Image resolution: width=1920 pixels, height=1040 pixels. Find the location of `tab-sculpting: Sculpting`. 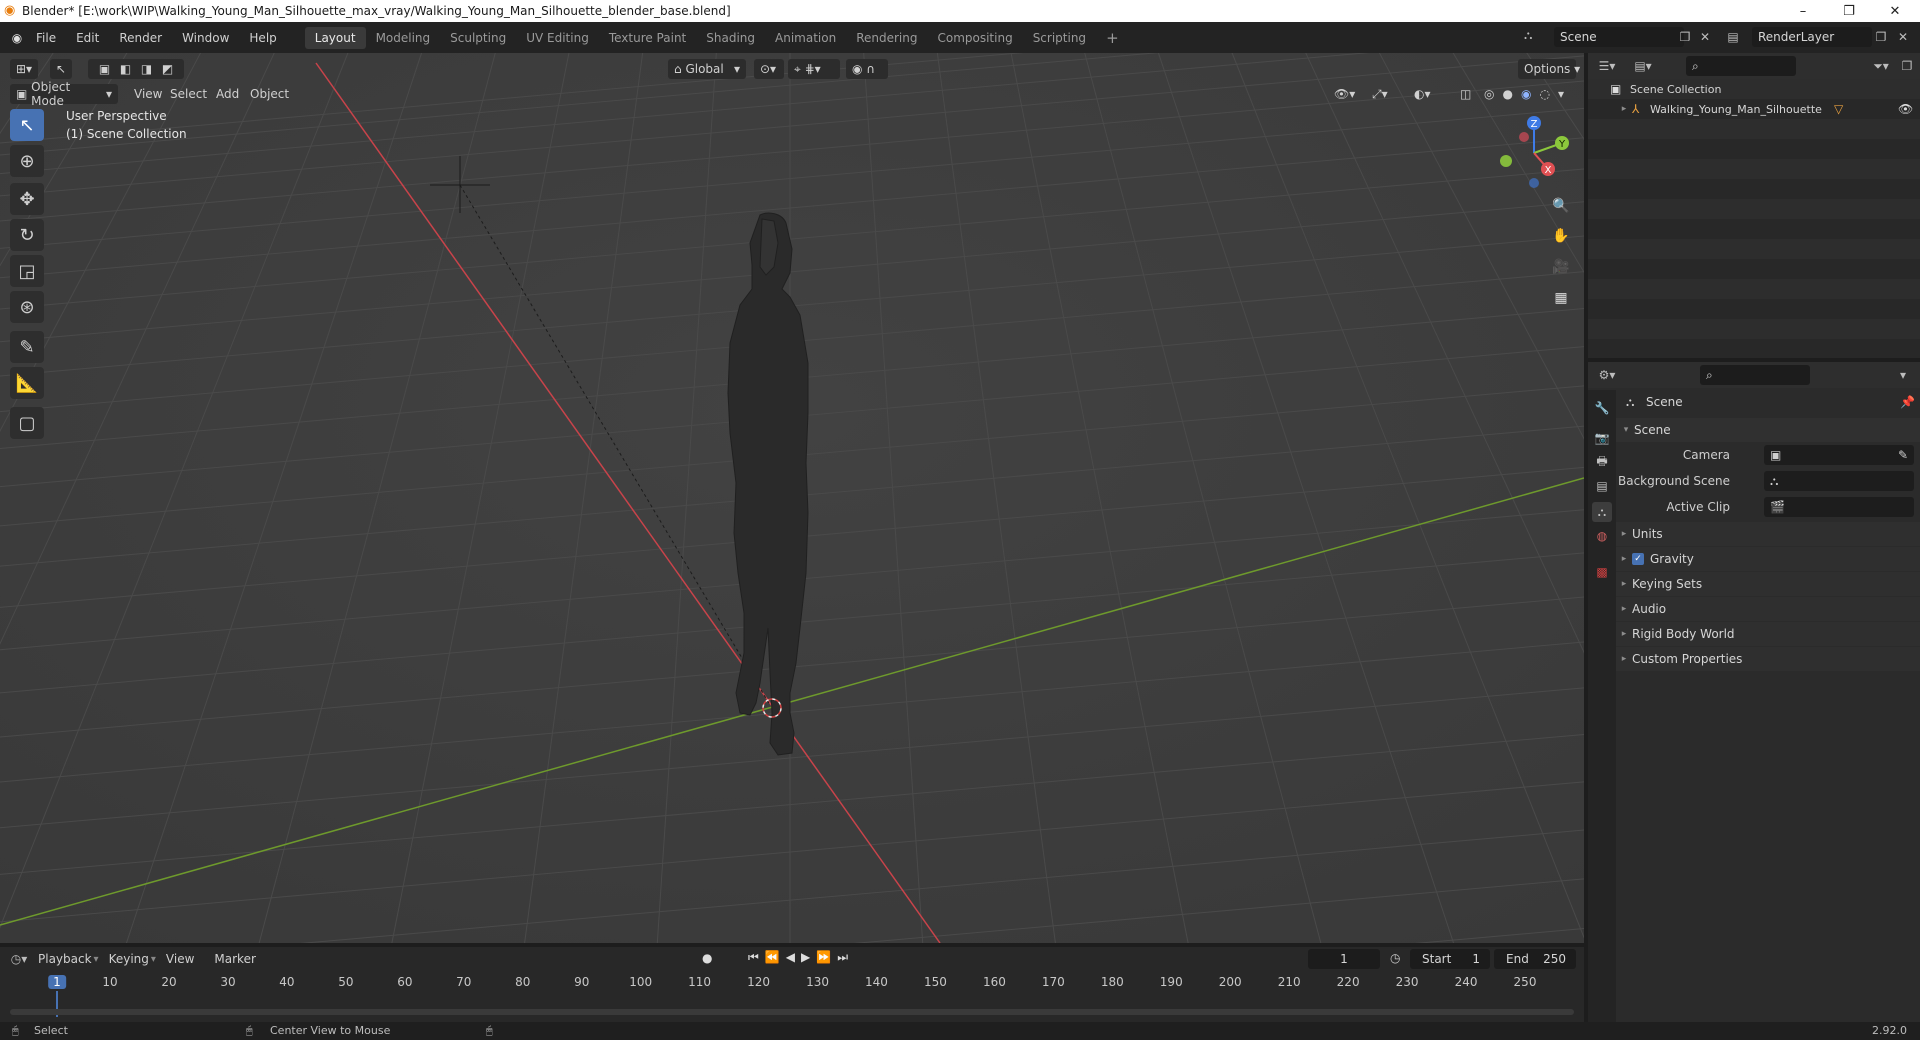

tab-sculpting: Sculpting is located at coordinates (478, 38).